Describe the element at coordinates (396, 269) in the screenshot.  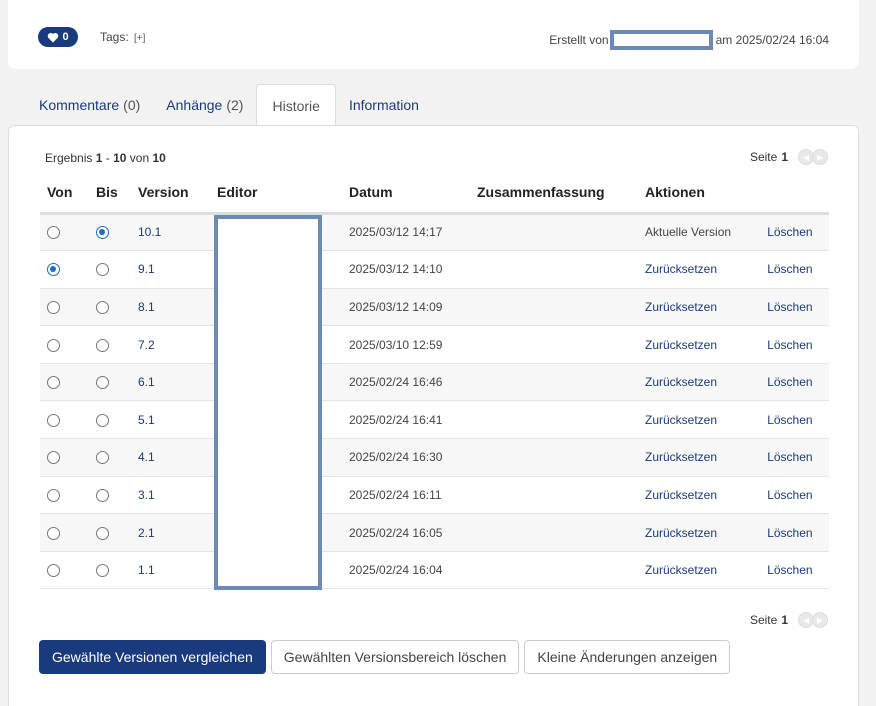
I see `date-cell: 2025/03/12 14:10` at that location.